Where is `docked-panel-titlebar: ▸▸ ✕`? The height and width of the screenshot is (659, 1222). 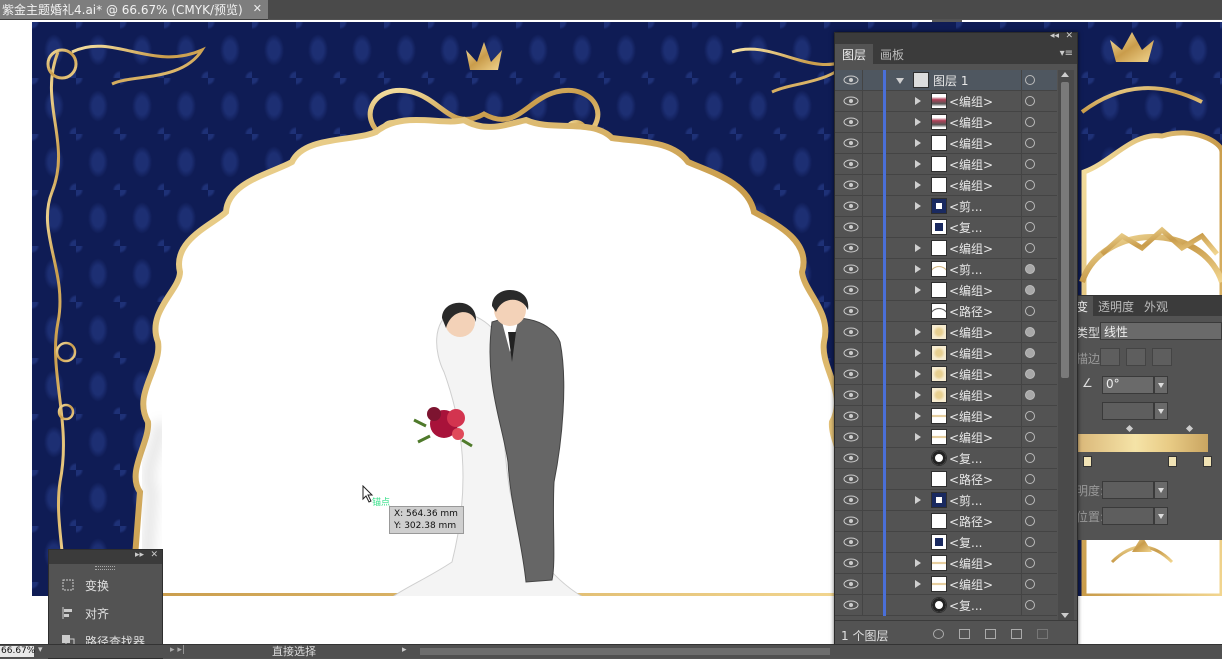 docked-panel-titlebar: ▸▸ ✕ is located at coordinates (105, 557).